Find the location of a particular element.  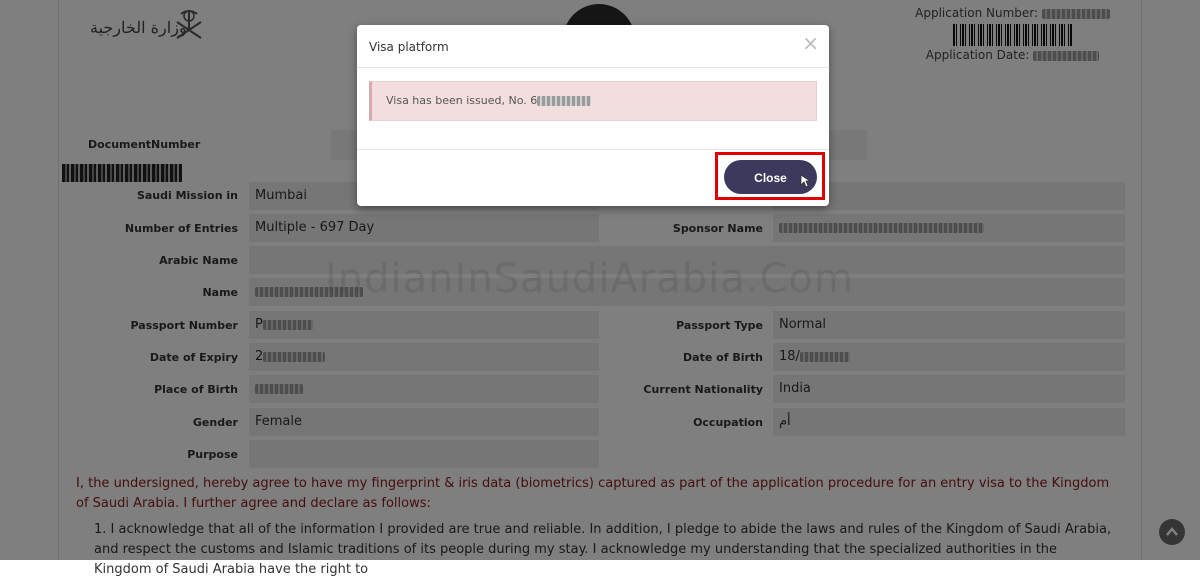

dialog-header-divider is located at coordinates (593, 67).